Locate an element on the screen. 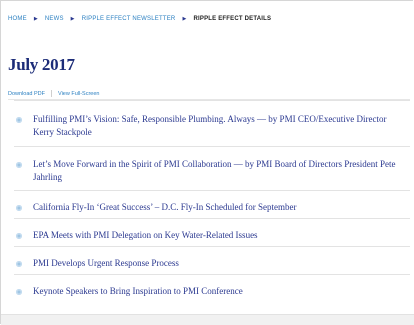 The image size is (414, 325). link-divider is located at coordinates (51, 93).